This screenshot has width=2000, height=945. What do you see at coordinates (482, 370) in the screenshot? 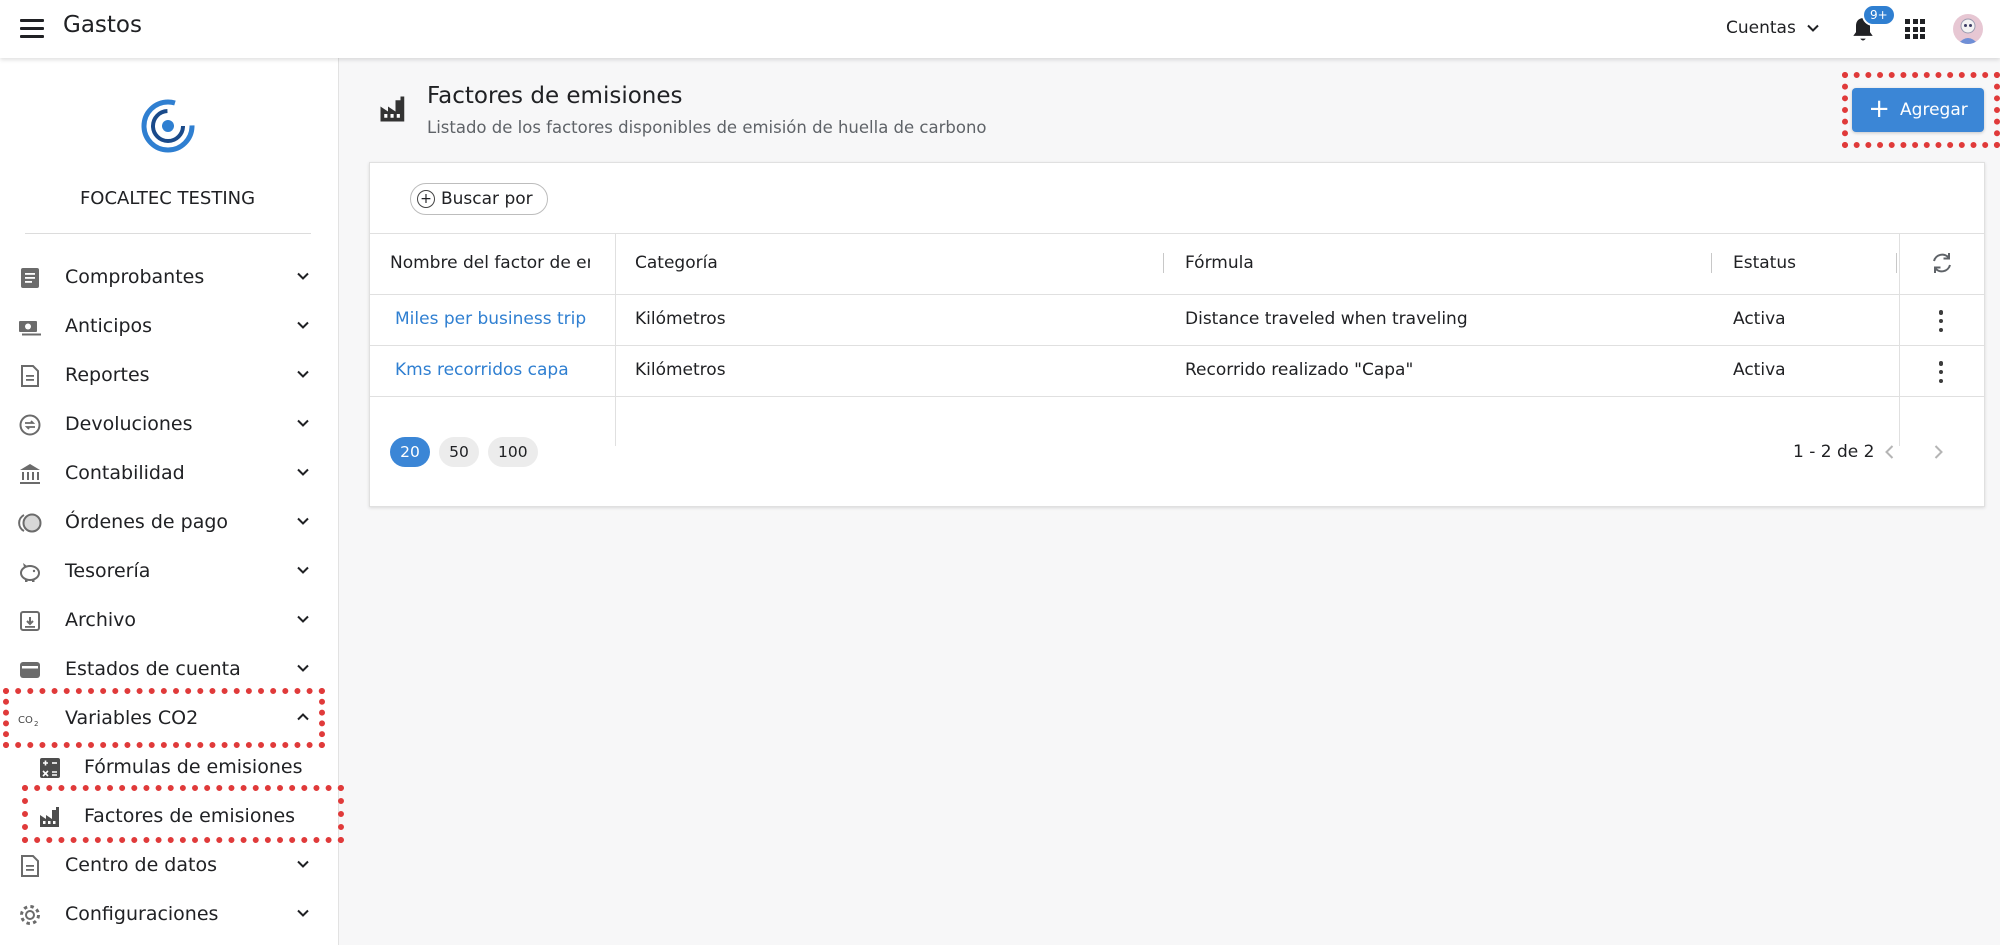
I see `table-cell-name: Kms recorridos capa` at bounding box center [482, 370].